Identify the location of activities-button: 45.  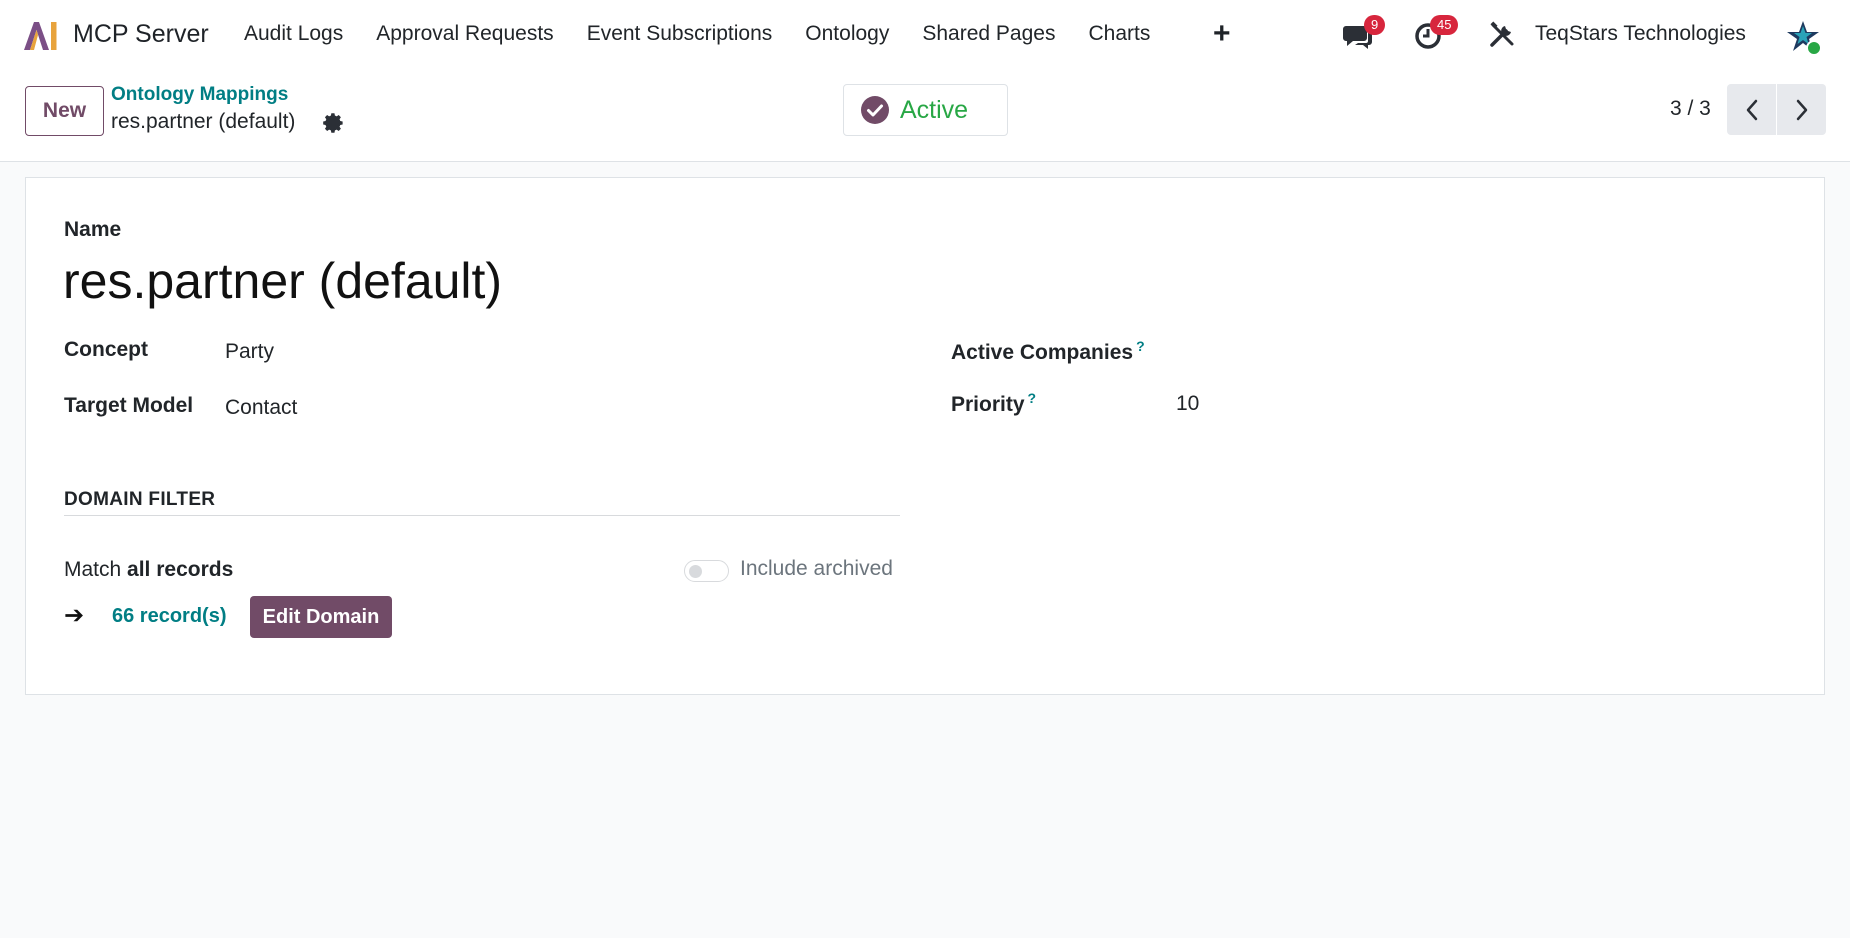
(1447, 33).